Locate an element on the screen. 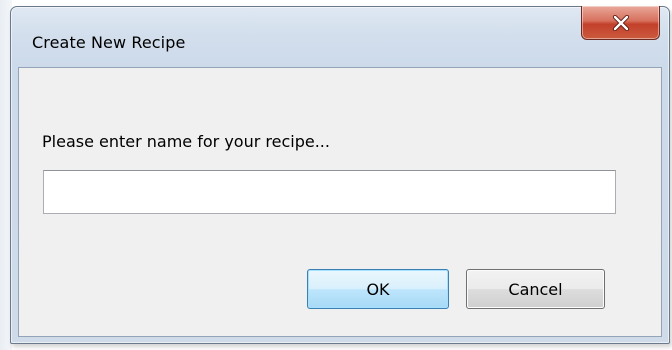 The width and height of the screenshot is (672, 350). cancel-button: Cancel is located at coordinates (535, 289).